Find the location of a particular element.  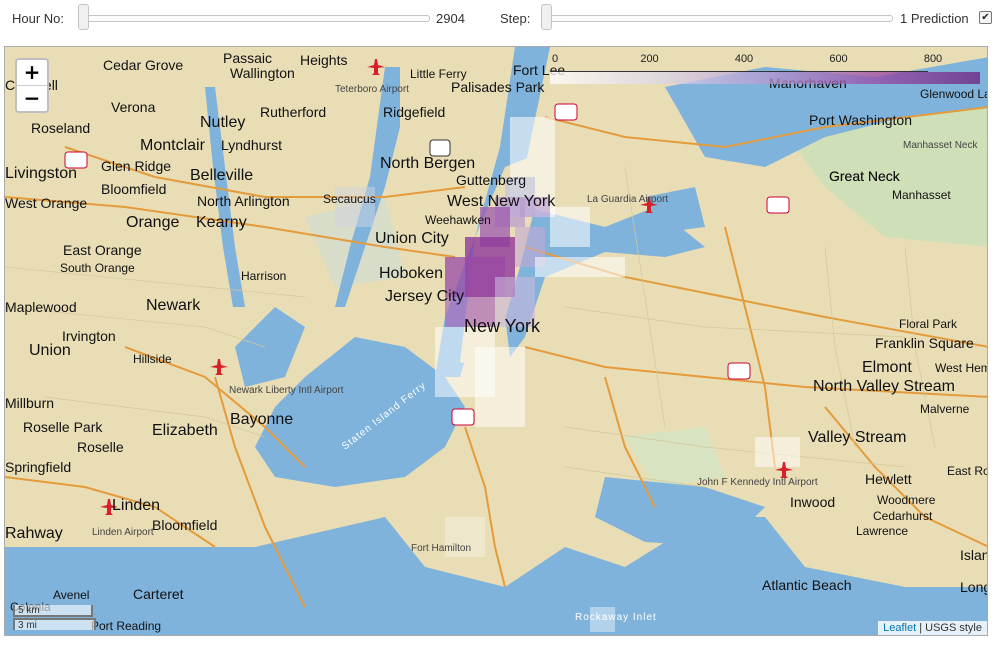

place-label: Nutley is located at coordinates (222, 122).